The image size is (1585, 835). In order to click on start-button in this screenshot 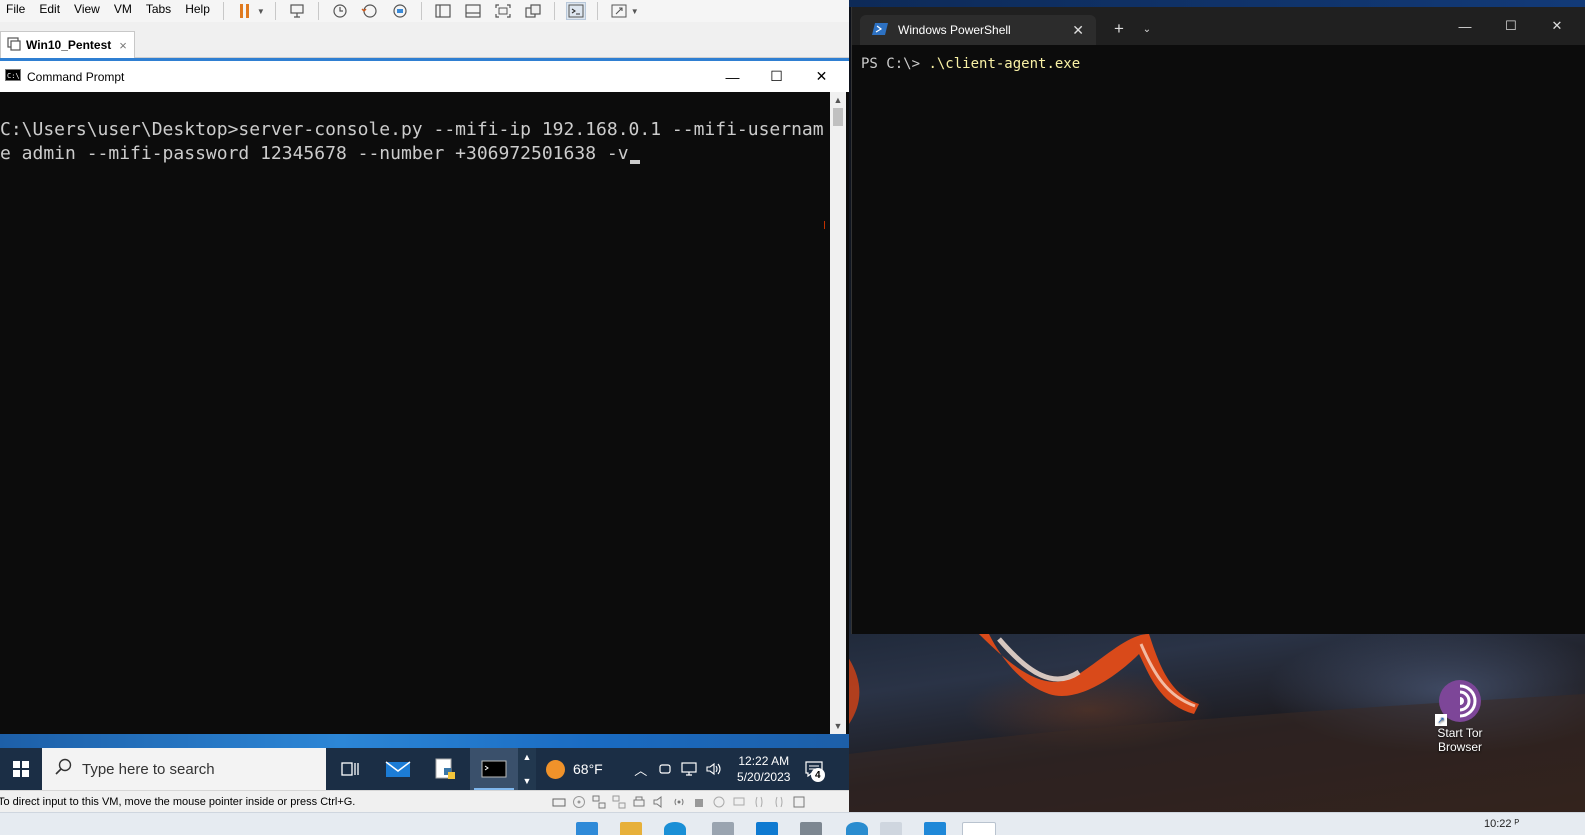, I will do `click(21, 769)`.